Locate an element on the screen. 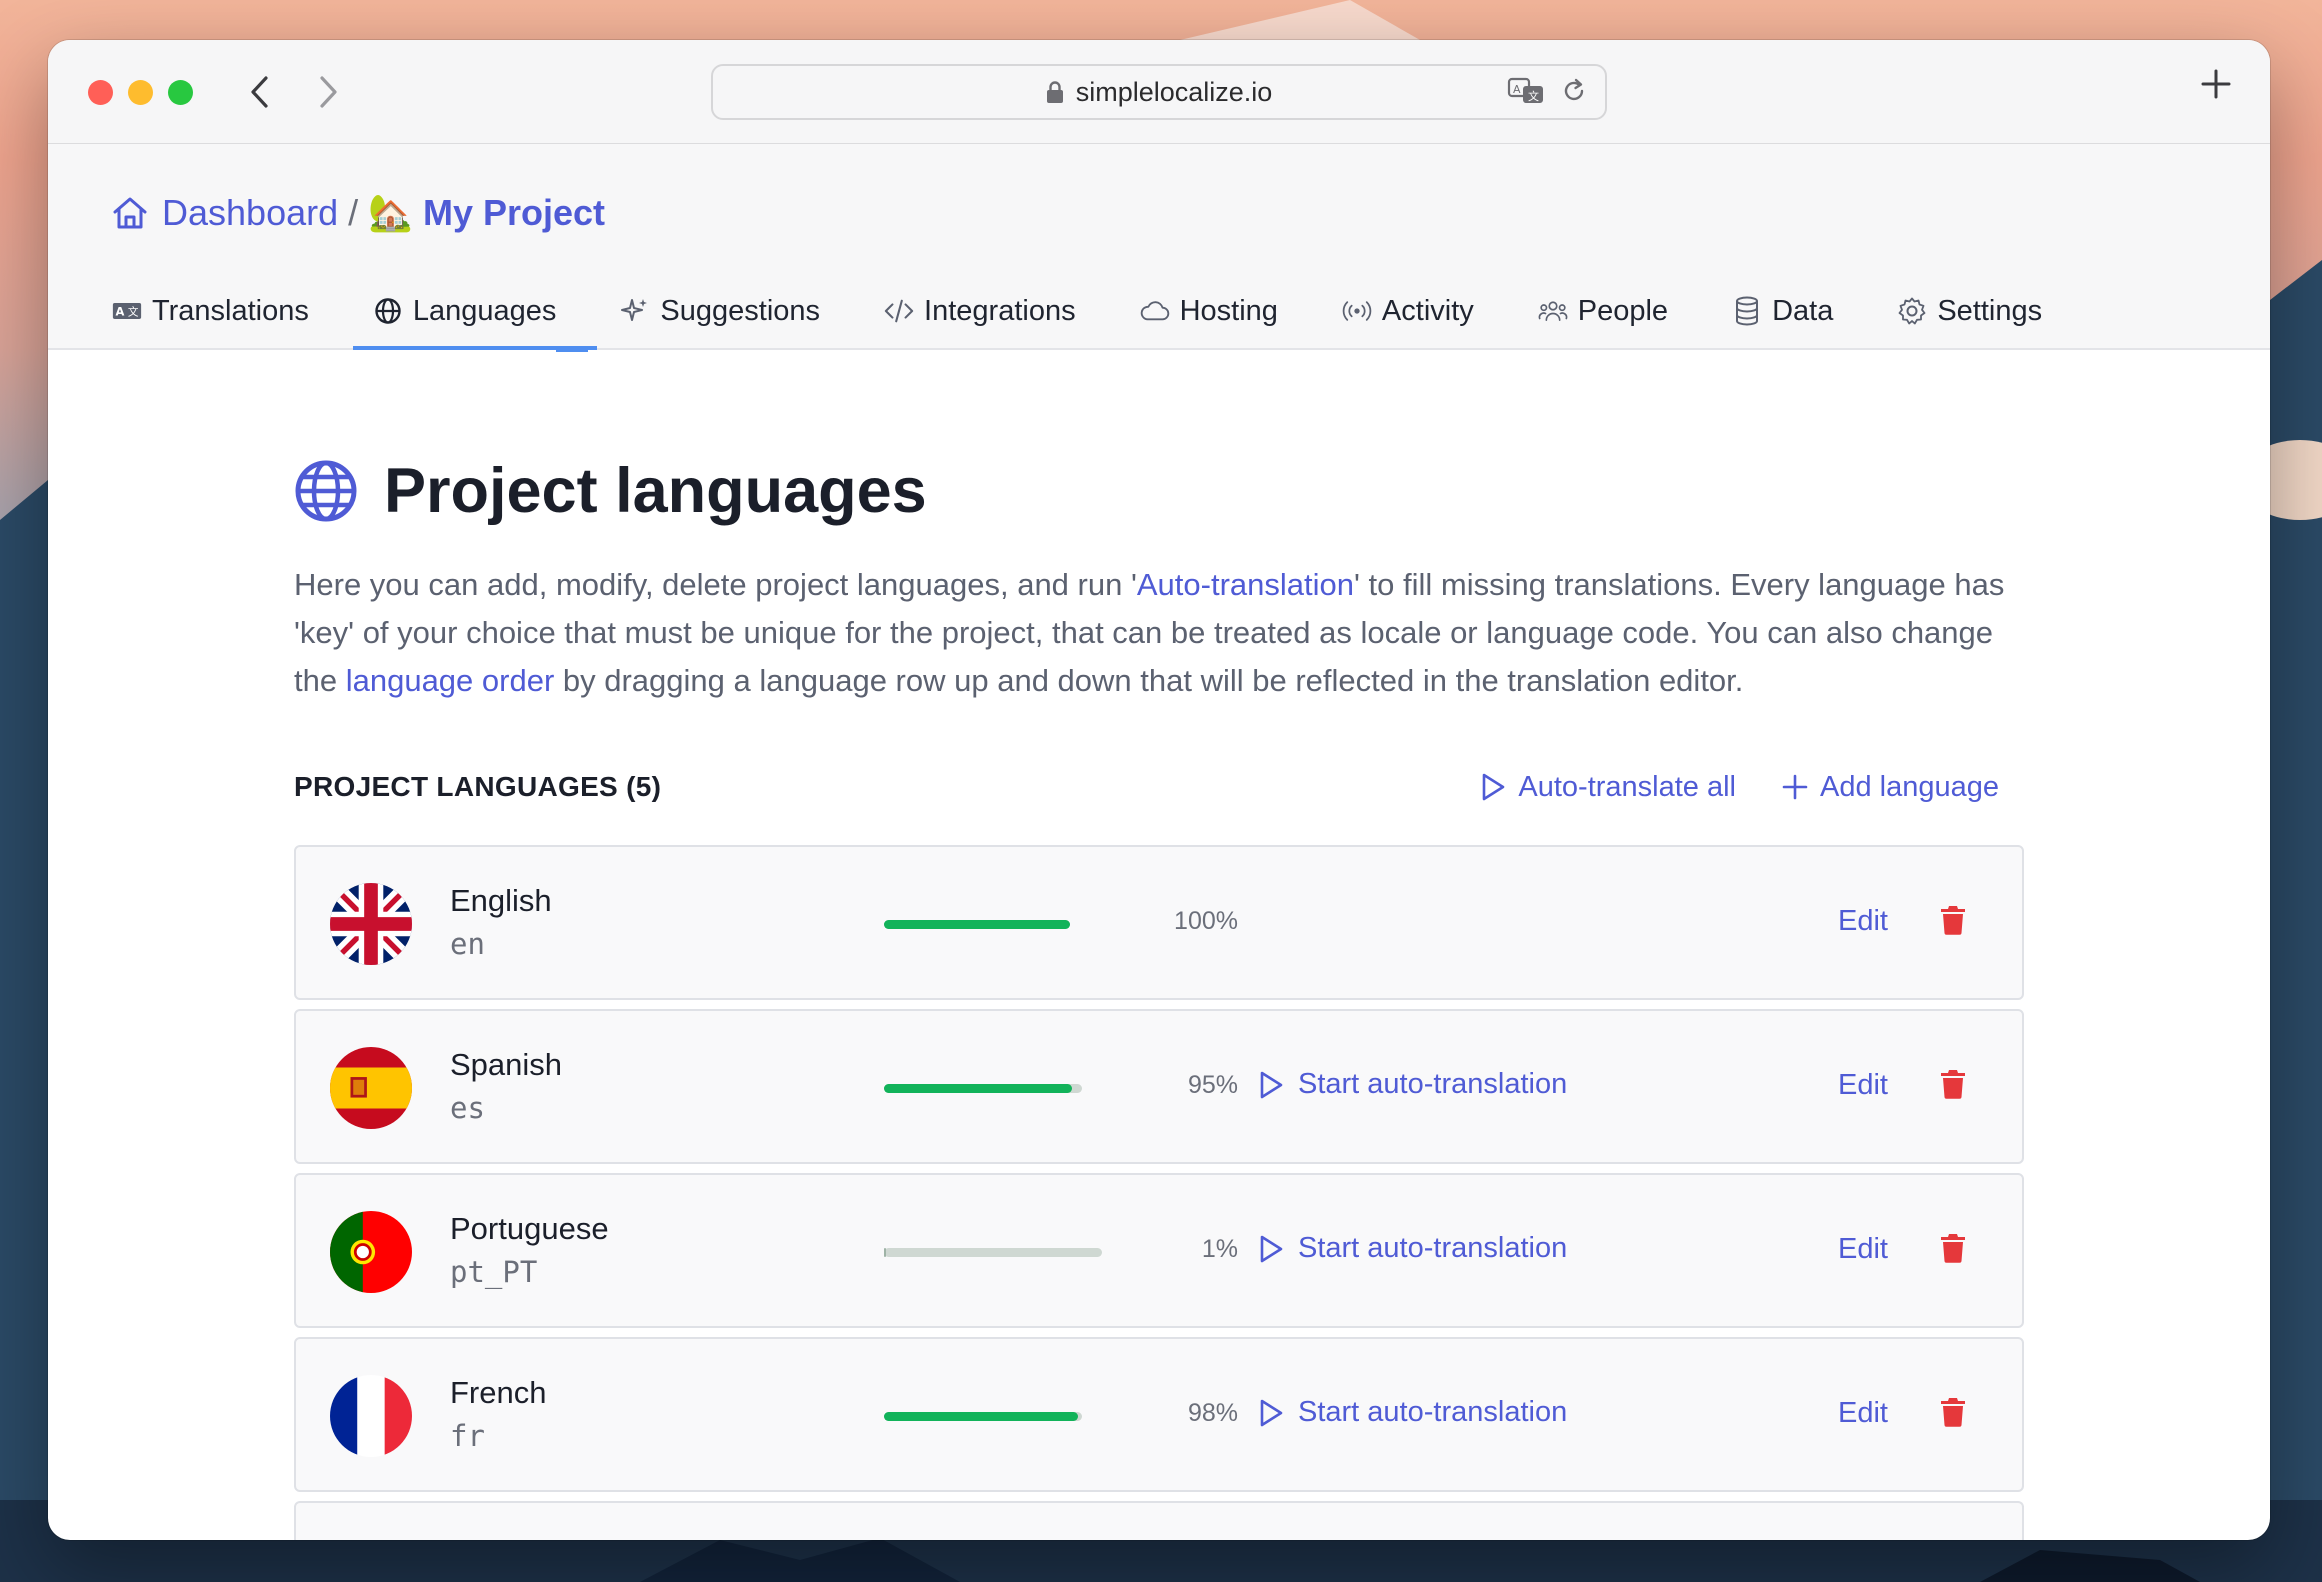  language-order-link: language order is located at coordinates (450, 680).